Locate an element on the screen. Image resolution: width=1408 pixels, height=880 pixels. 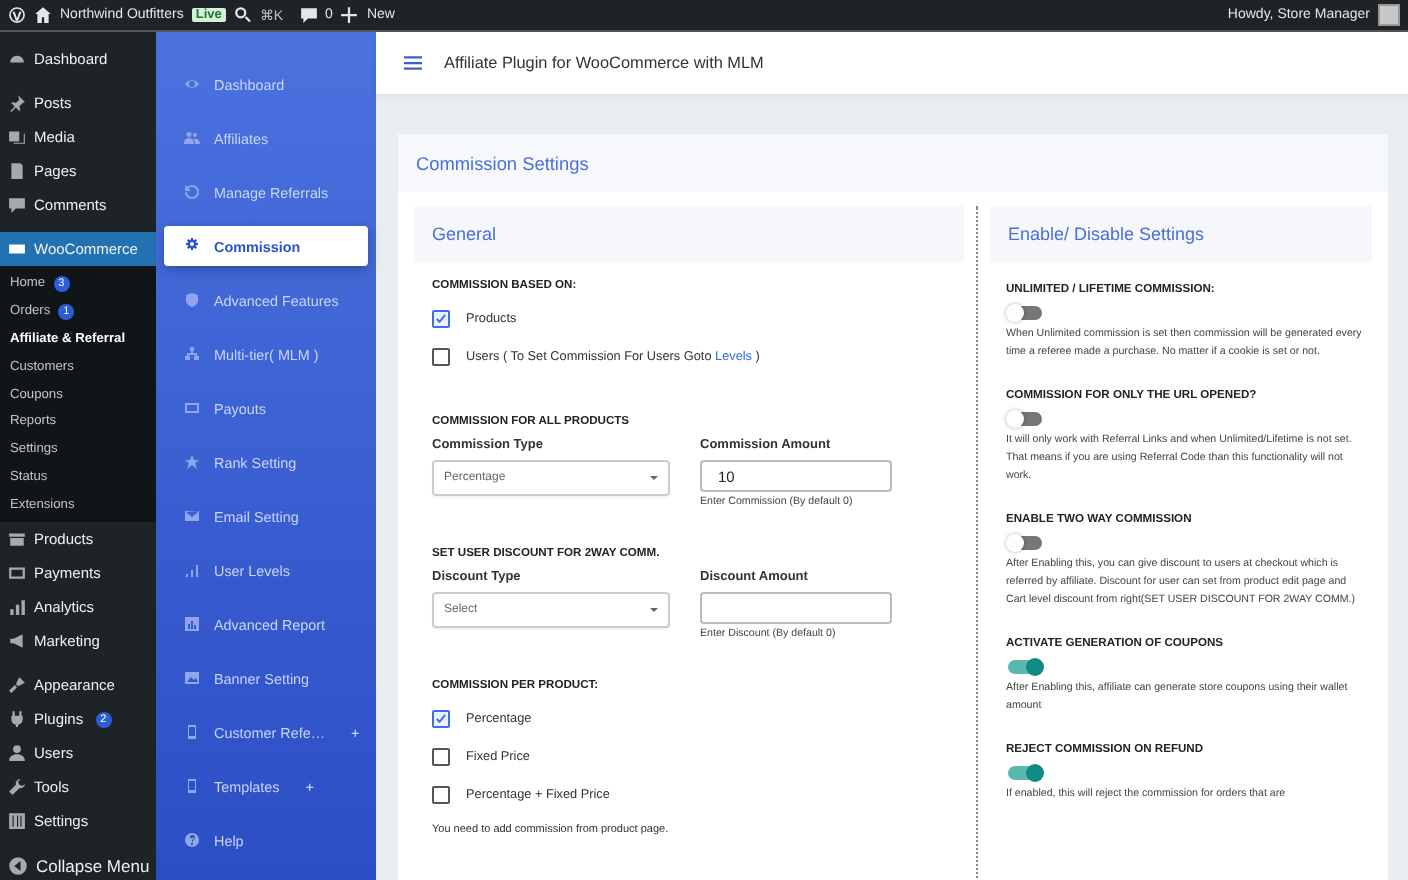
site-logo-icon is located at coordinates (17, 15).